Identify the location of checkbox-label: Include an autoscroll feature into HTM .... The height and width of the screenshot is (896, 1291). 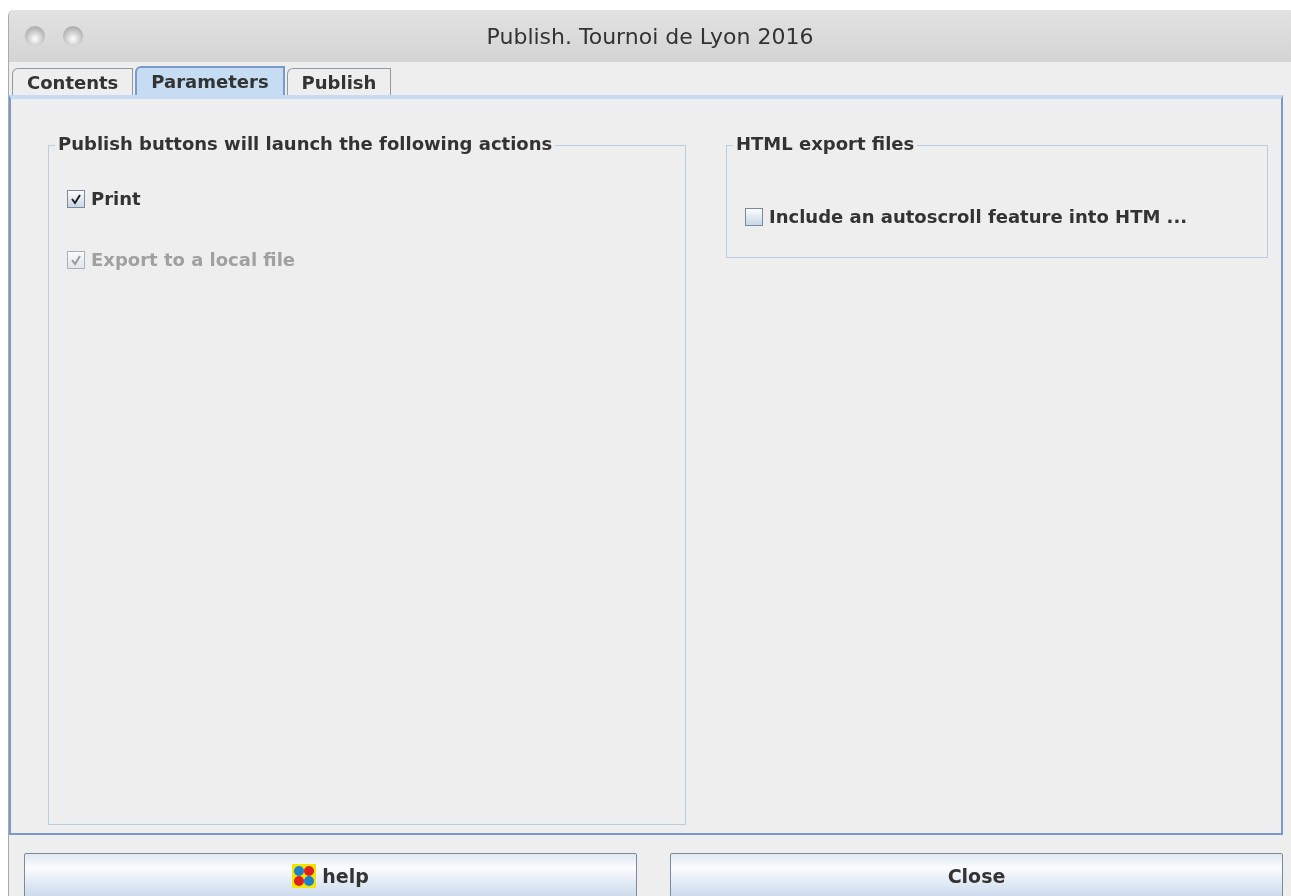
(978, 216).